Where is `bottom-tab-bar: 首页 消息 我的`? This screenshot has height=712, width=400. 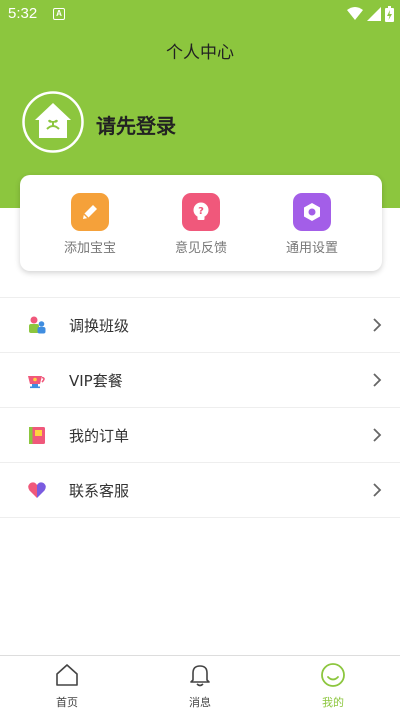 bottom-tab-bar: 首页 消息 我的 is located at coordinates (200, 683).